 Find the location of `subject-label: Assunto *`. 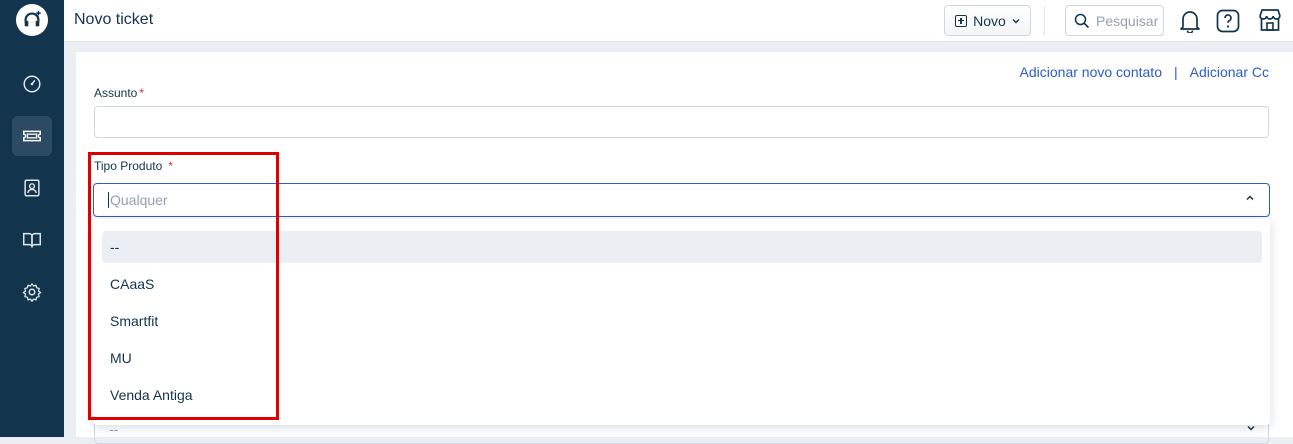

subject-label: Assunto * is located at coordinates (119, 93).